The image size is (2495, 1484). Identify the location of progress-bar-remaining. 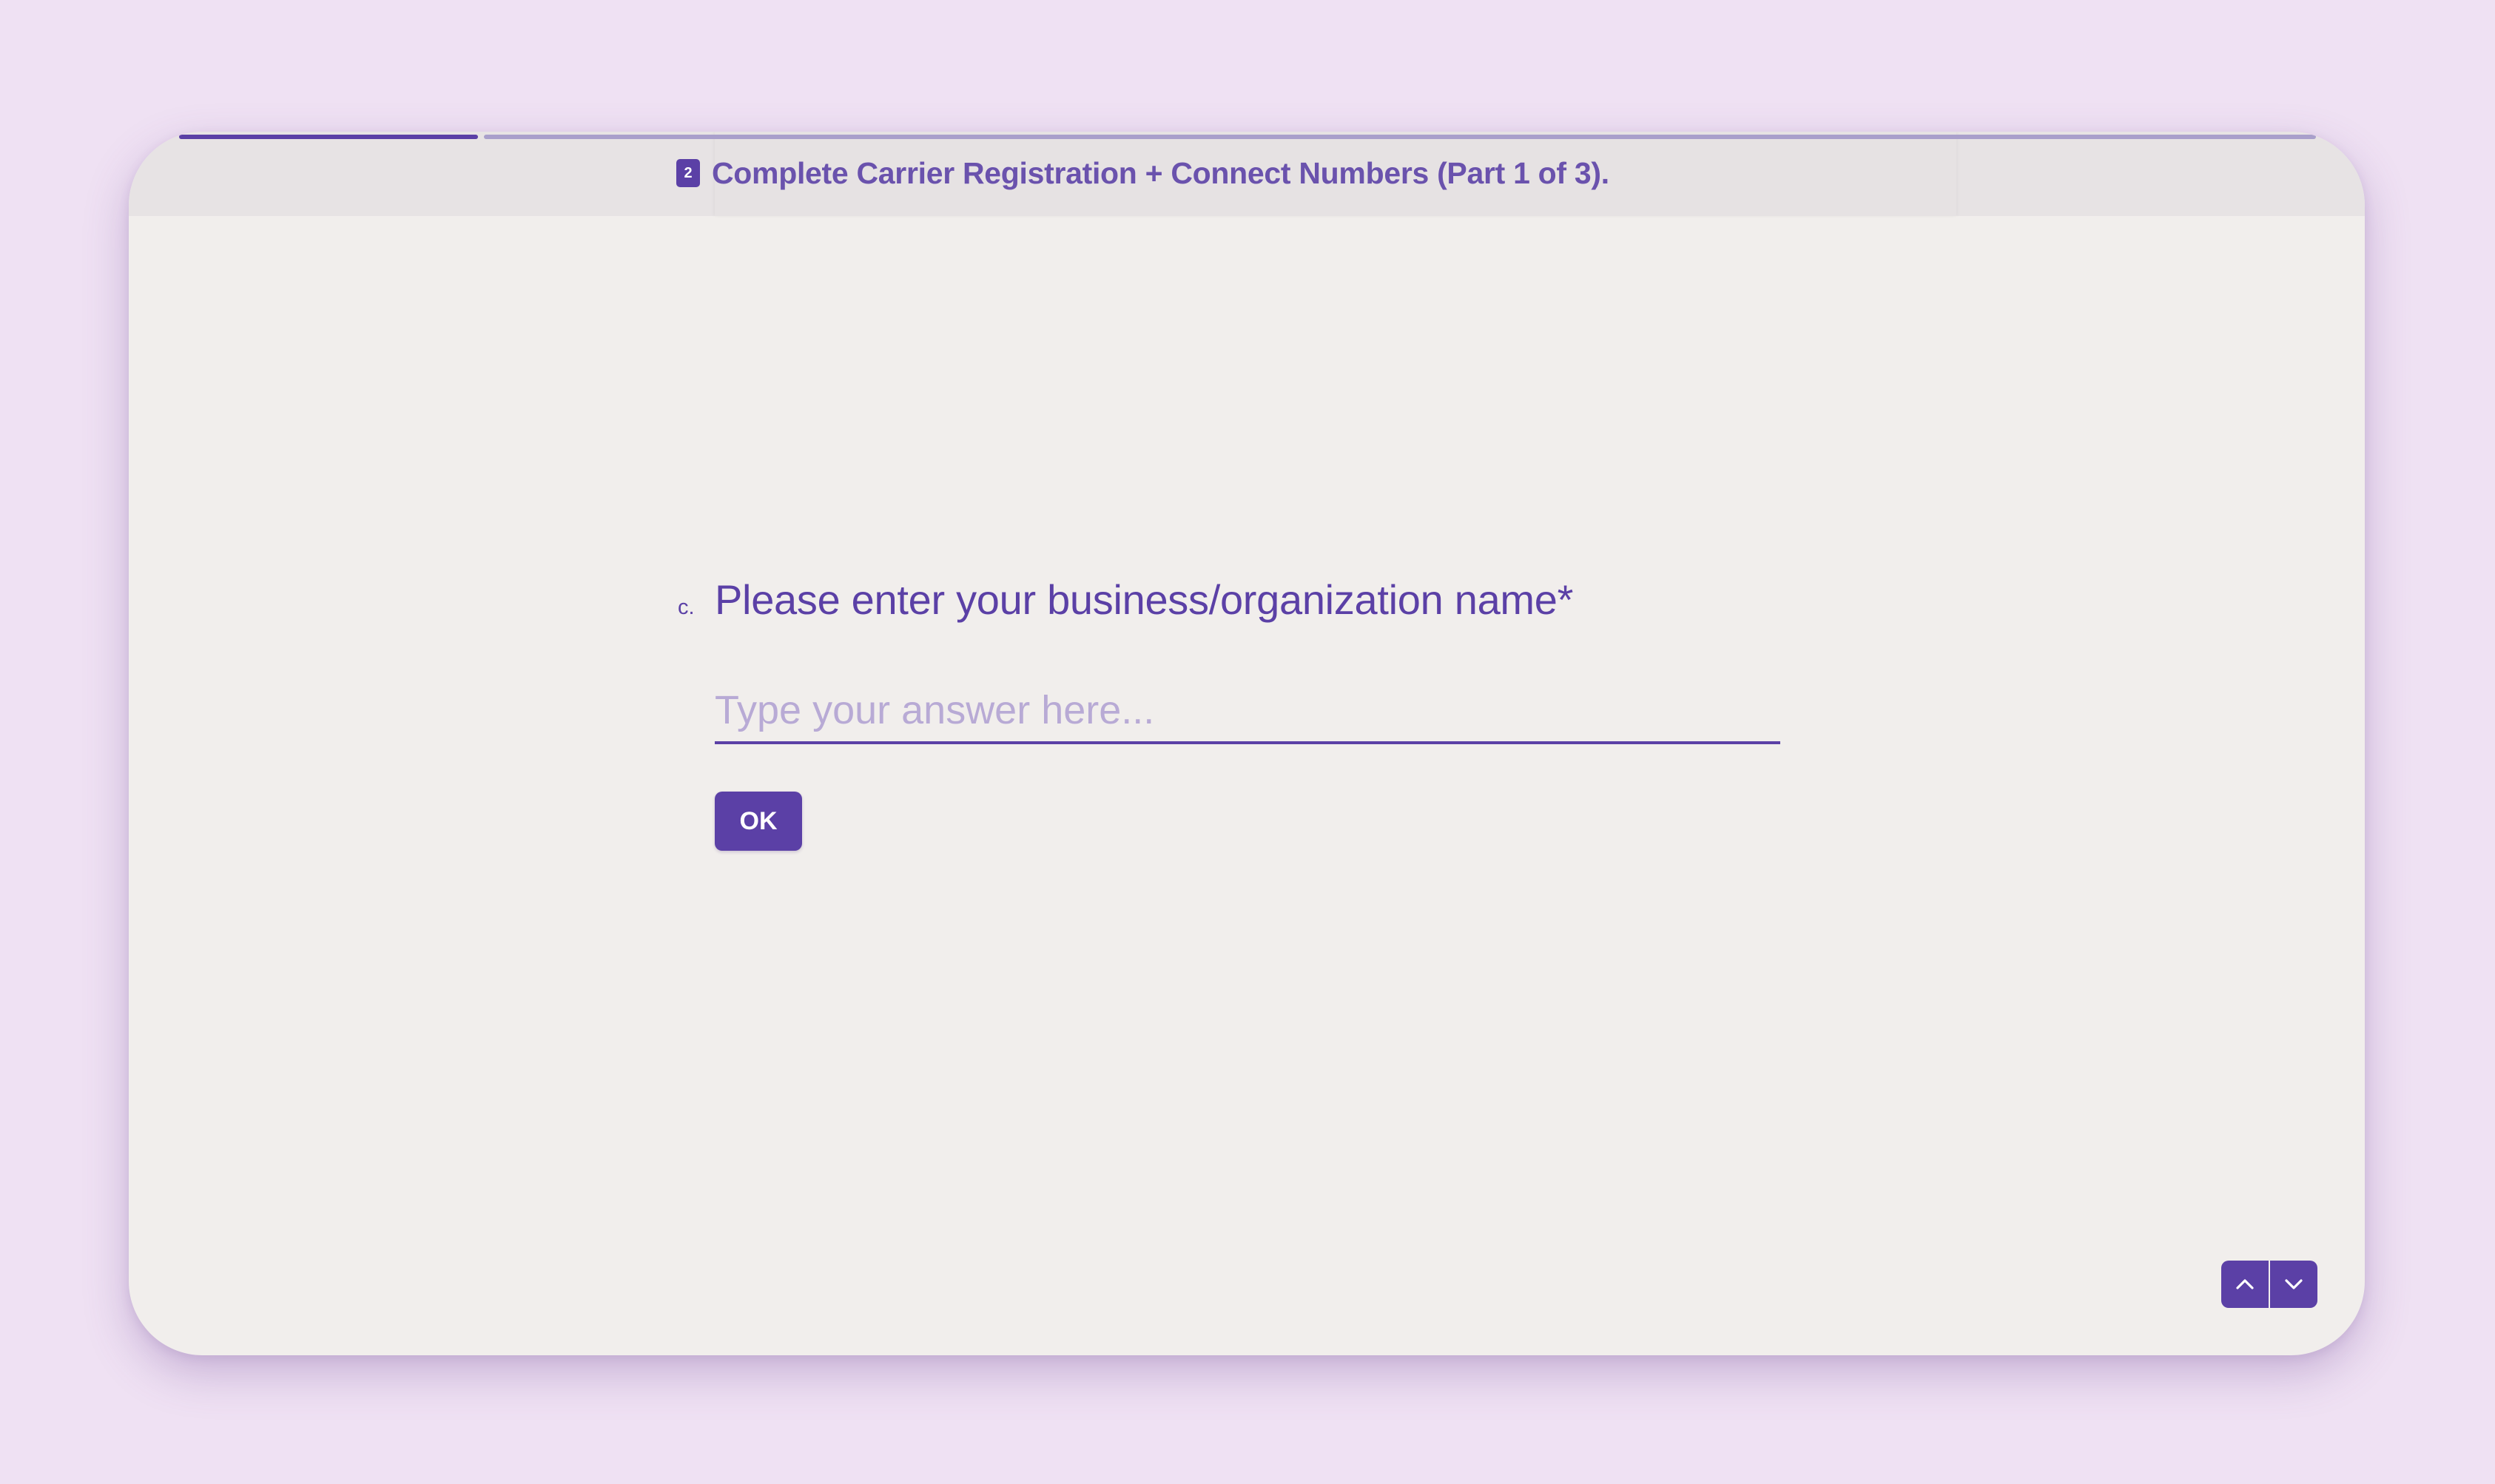
(1400, 137).